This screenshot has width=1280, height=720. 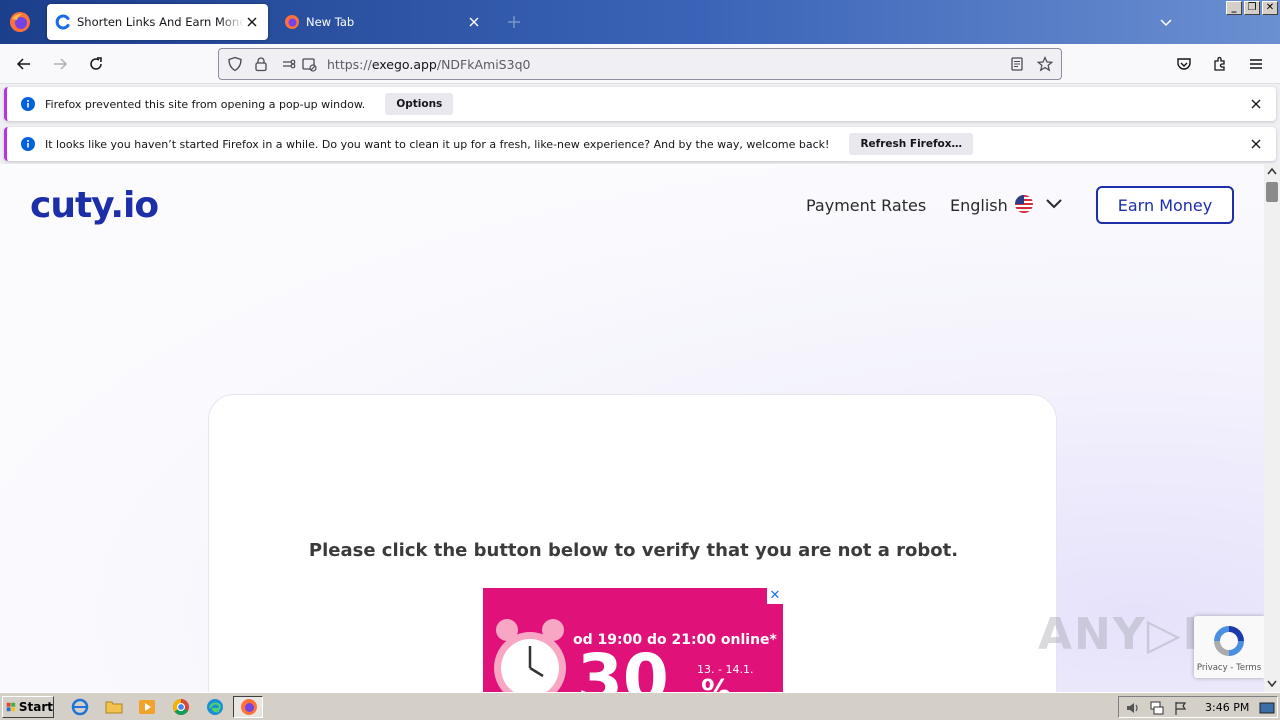 What do you see at coordinates (1157, 708) in the screenshot?
I see `network-icon` at bounding box center [1157, 708].